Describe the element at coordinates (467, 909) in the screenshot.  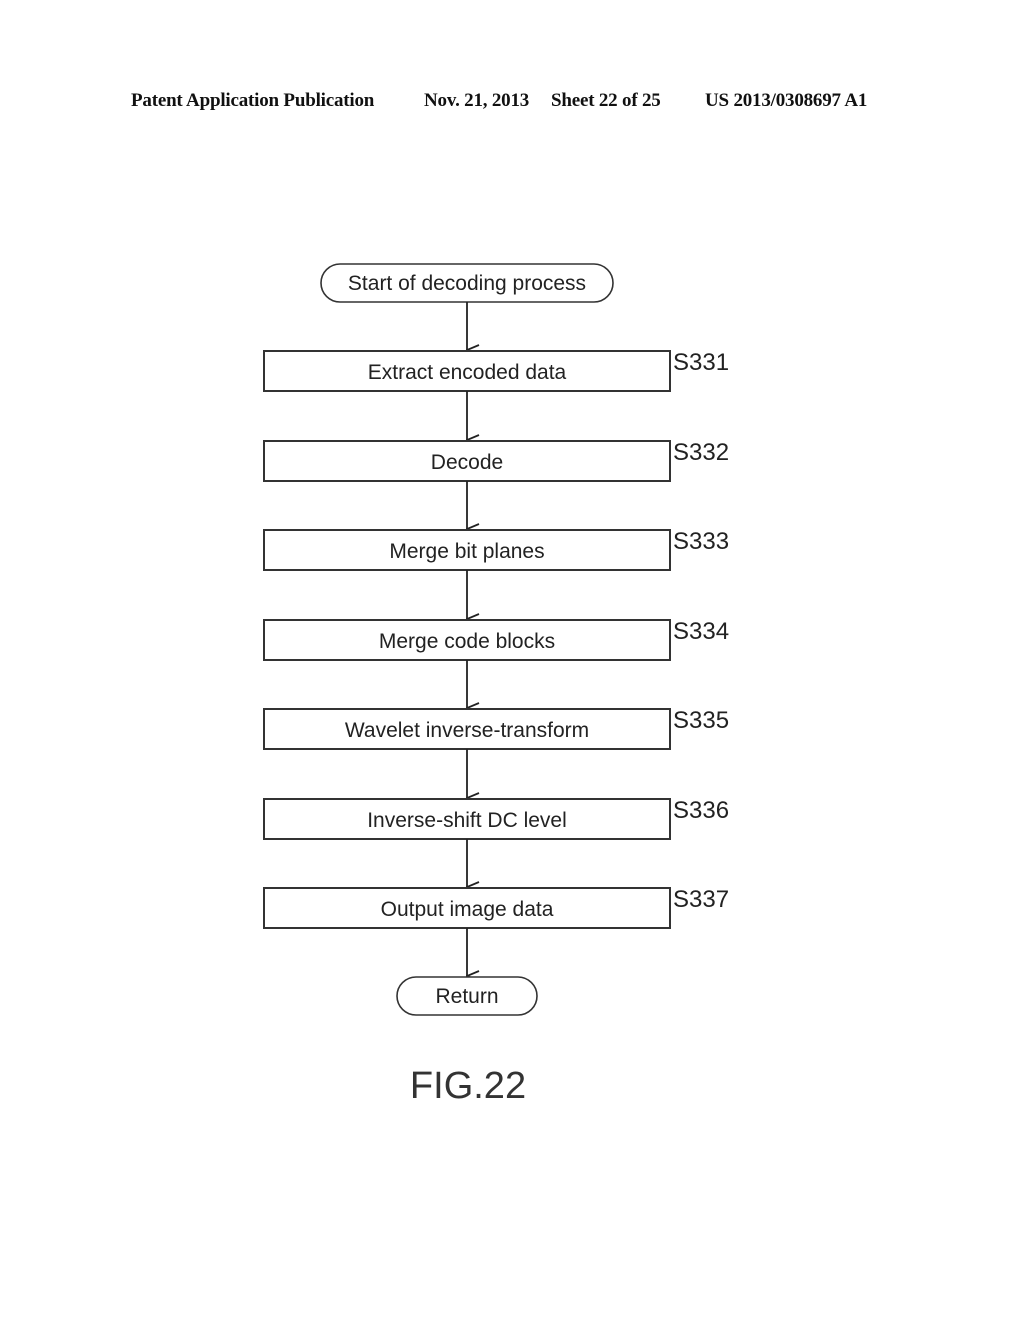
I see `process-box-label: Output image data` at that location.